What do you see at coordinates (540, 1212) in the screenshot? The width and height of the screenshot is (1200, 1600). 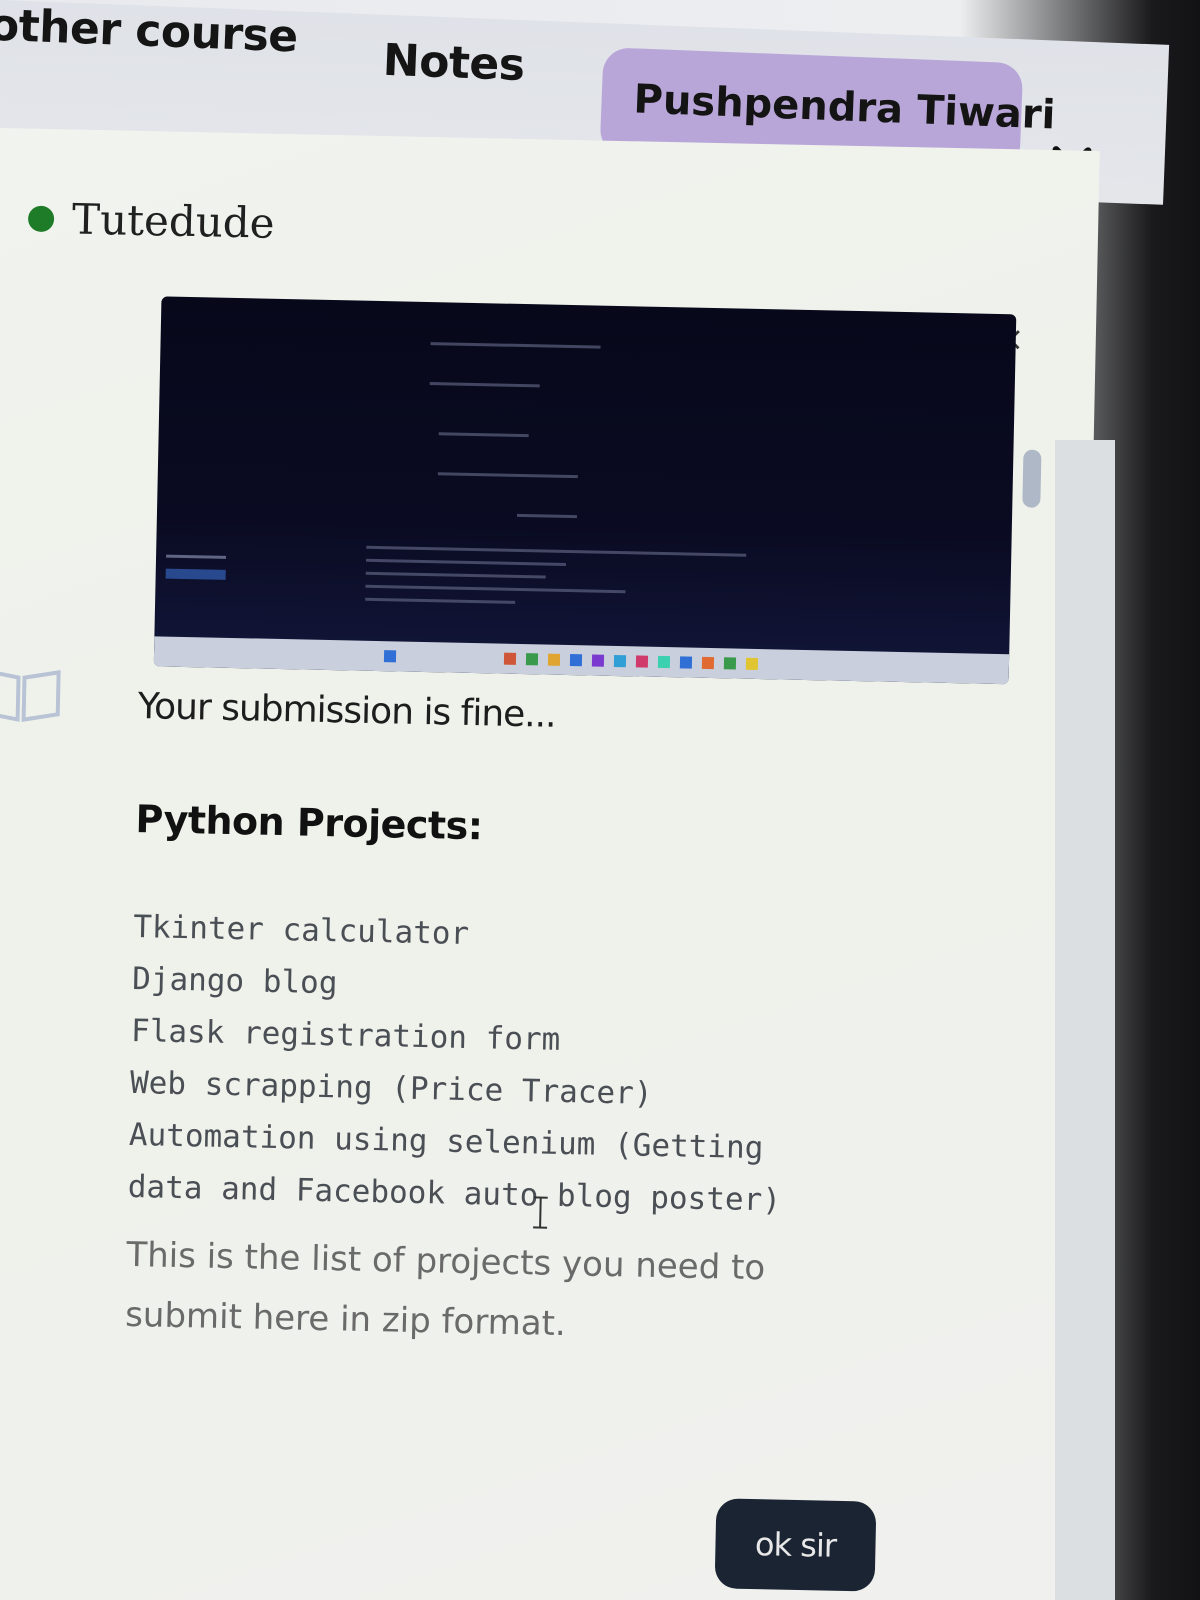 I see `text-cursor-icon` at bounding box center [540, 1212].